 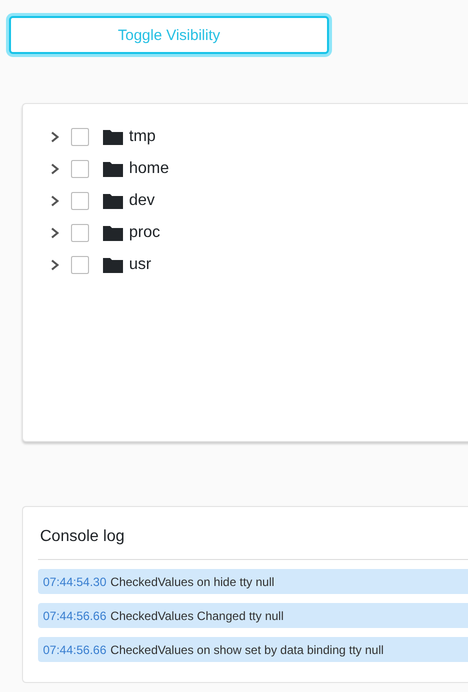 I want to click on tree-item-label: dev, so click(x=142, y=201).